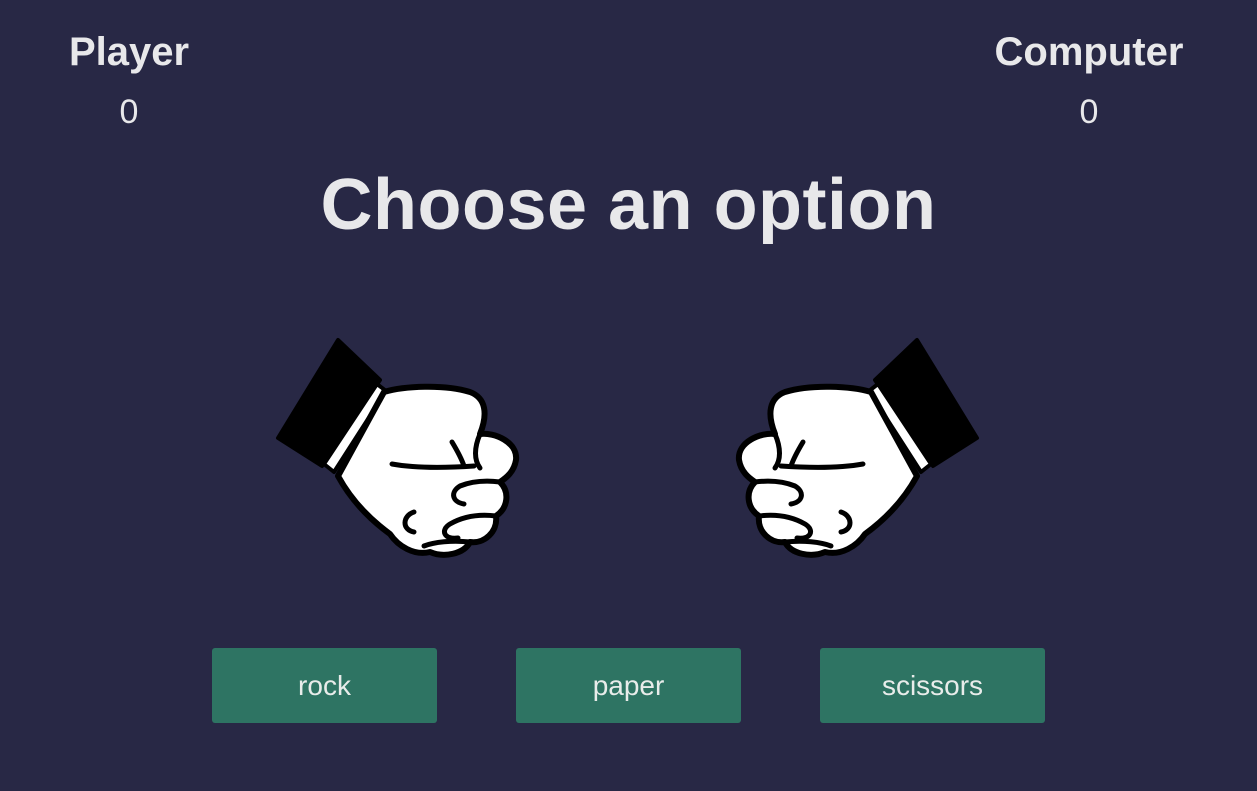  What do you see at coordinates (1089, 112) in the screenshot?
I see `computer-score: 0` at bounding box center [1089, 112].